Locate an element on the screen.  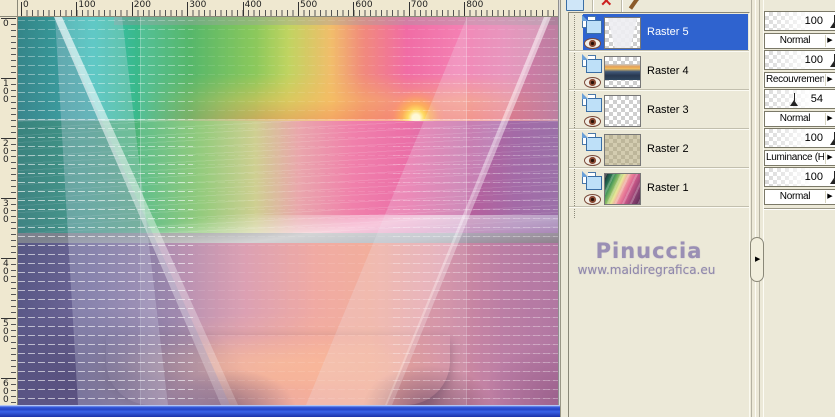
horizontal-ruler: 0 100 200 300 400 500 600 700 800 is located at coordinates (289, 8).